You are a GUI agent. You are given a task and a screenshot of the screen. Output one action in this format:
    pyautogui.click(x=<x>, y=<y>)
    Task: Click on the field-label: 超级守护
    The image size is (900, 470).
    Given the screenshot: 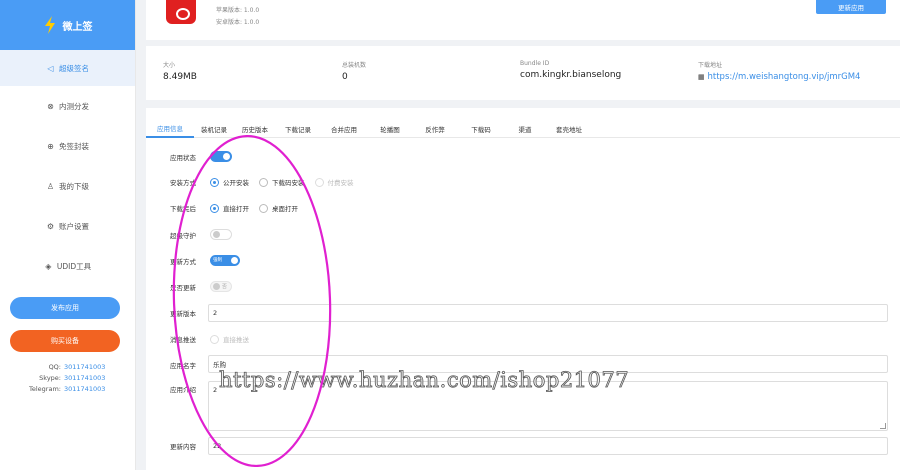 What is the action you would take?
    pyautogui.click(x=183, y=235)
    